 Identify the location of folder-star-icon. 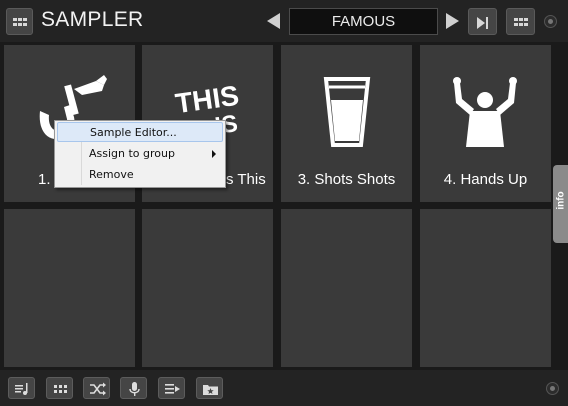
(210, 390).